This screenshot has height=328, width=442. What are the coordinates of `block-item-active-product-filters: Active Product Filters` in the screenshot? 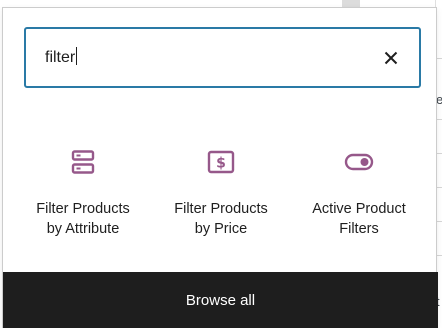 It's located at (359, 193).